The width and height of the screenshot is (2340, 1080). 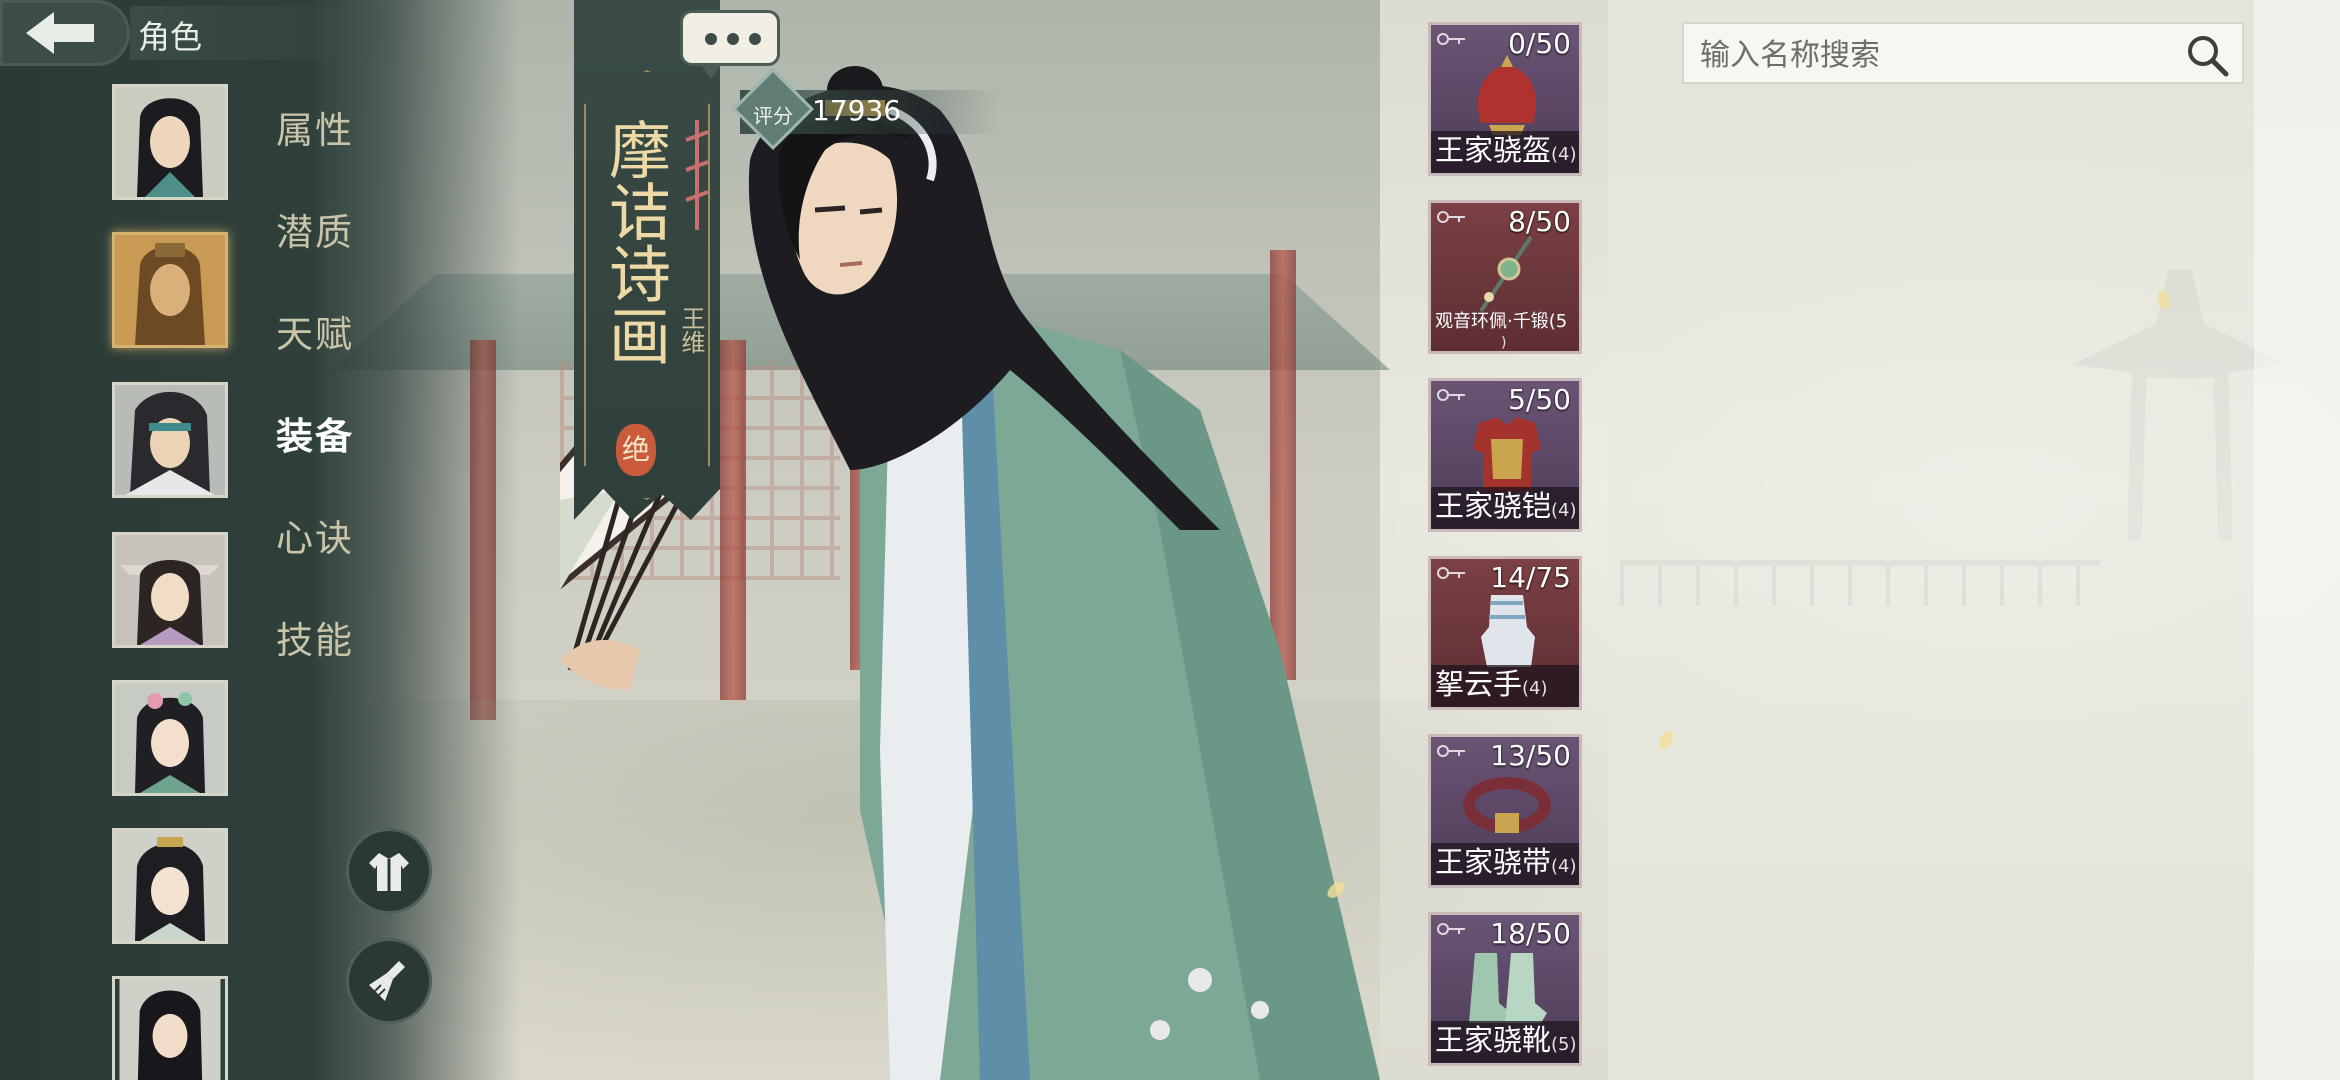 I want to click on search-box, so click(x=1963, y=53).